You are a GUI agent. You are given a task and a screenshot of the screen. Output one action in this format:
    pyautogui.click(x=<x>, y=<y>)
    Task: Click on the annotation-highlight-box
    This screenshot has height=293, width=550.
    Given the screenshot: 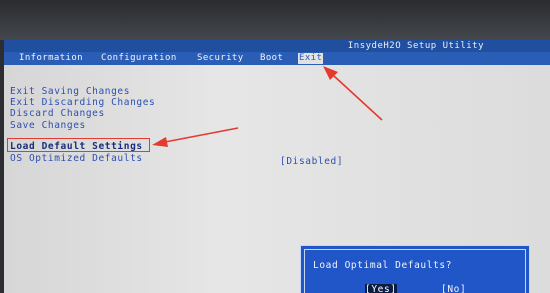 What is the action you would take?
    pyautogui.click(x=78, y=145)
    